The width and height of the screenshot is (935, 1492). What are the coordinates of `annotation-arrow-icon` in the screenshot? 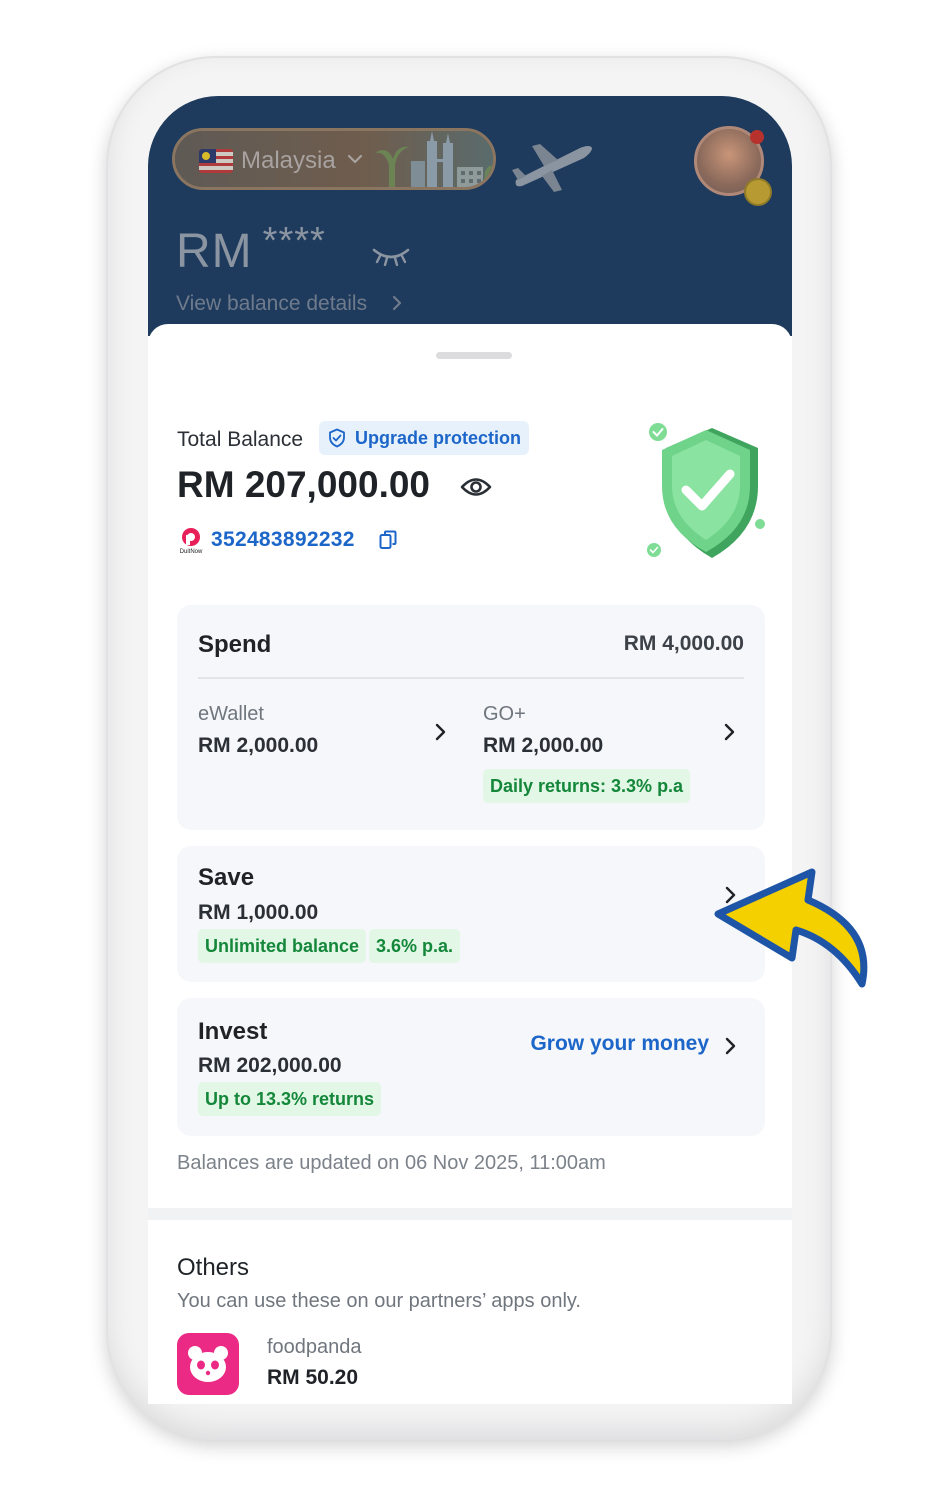 It's located at (791, 928).